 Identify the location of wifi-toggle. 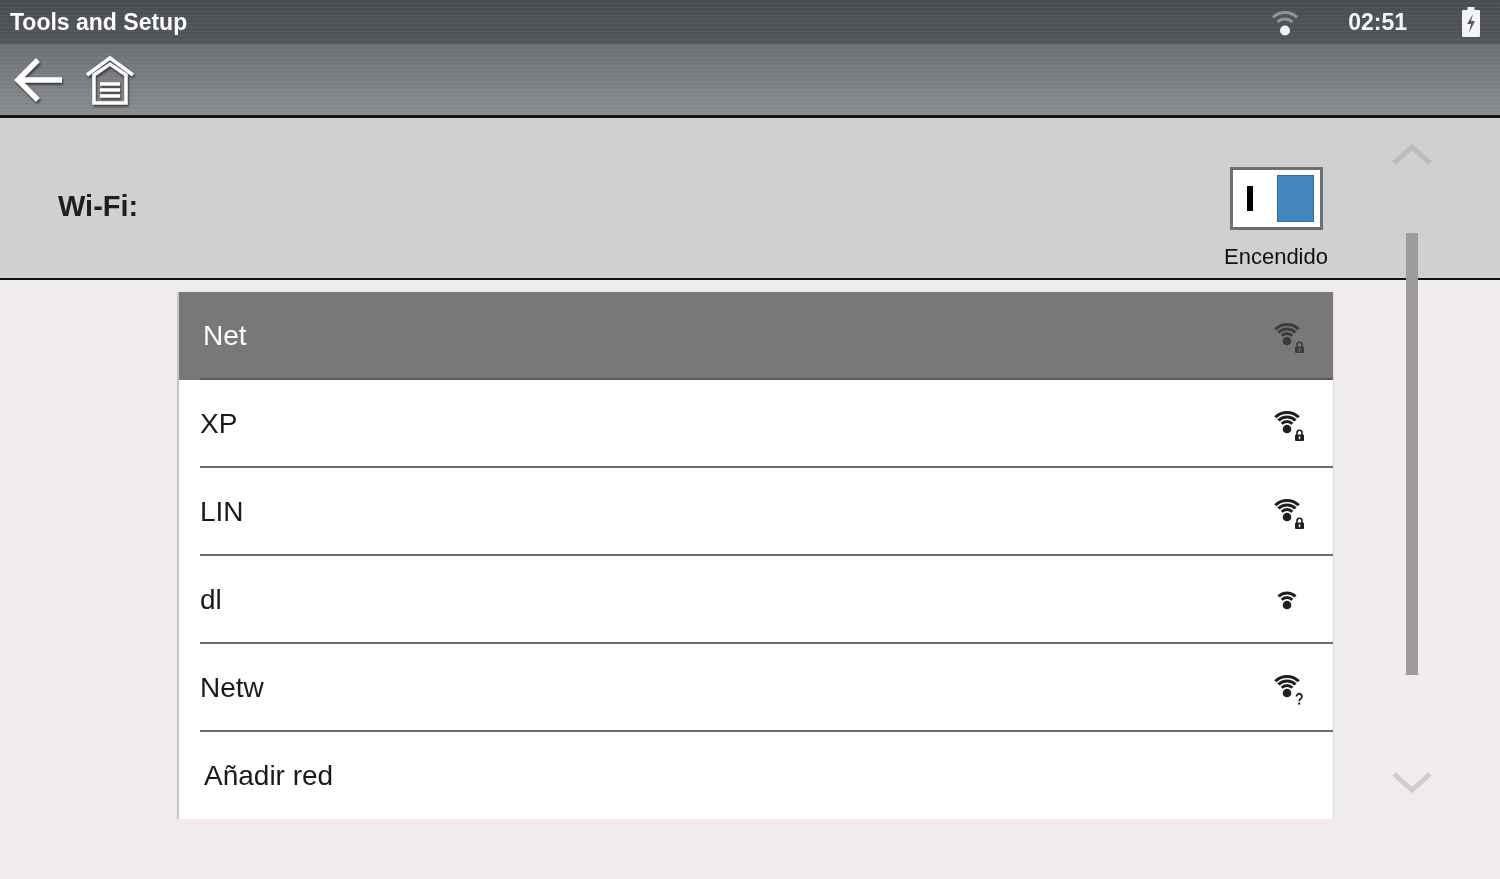
(1276, 198).